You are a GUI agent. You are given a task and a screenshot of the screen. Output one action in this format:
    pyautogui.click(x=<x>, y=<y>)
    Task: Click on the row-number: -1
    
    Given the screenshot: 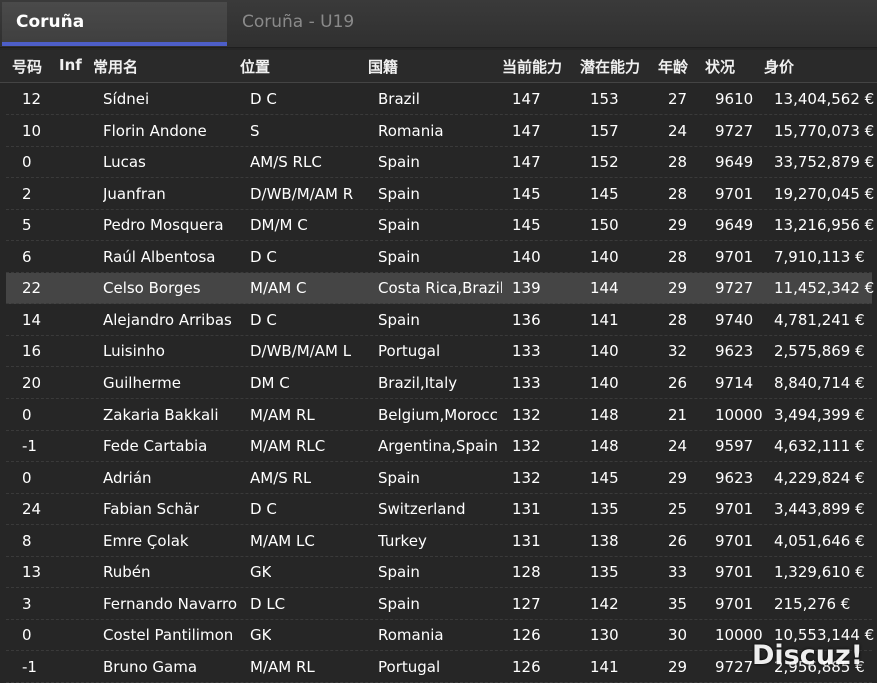 What is the action you would take?
    pyautogui.click(x=29, y=666)
    